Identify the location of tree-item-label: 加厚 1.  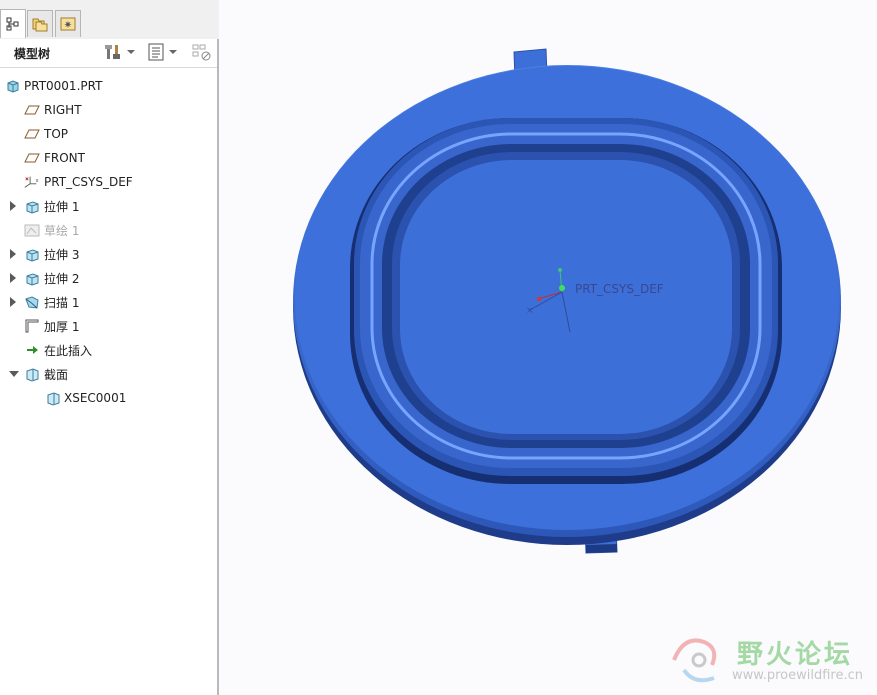
(62, 326).